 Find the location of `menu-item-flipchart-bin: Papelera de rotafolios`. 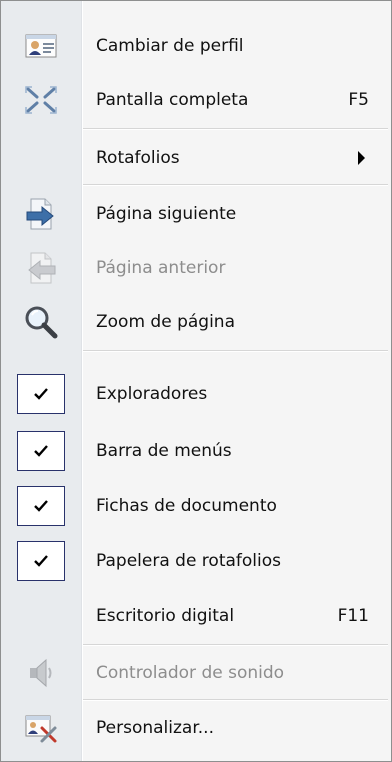

menu-item-flipchart-bin: Papelera de rotafolios is located at coordinates (196, 561).